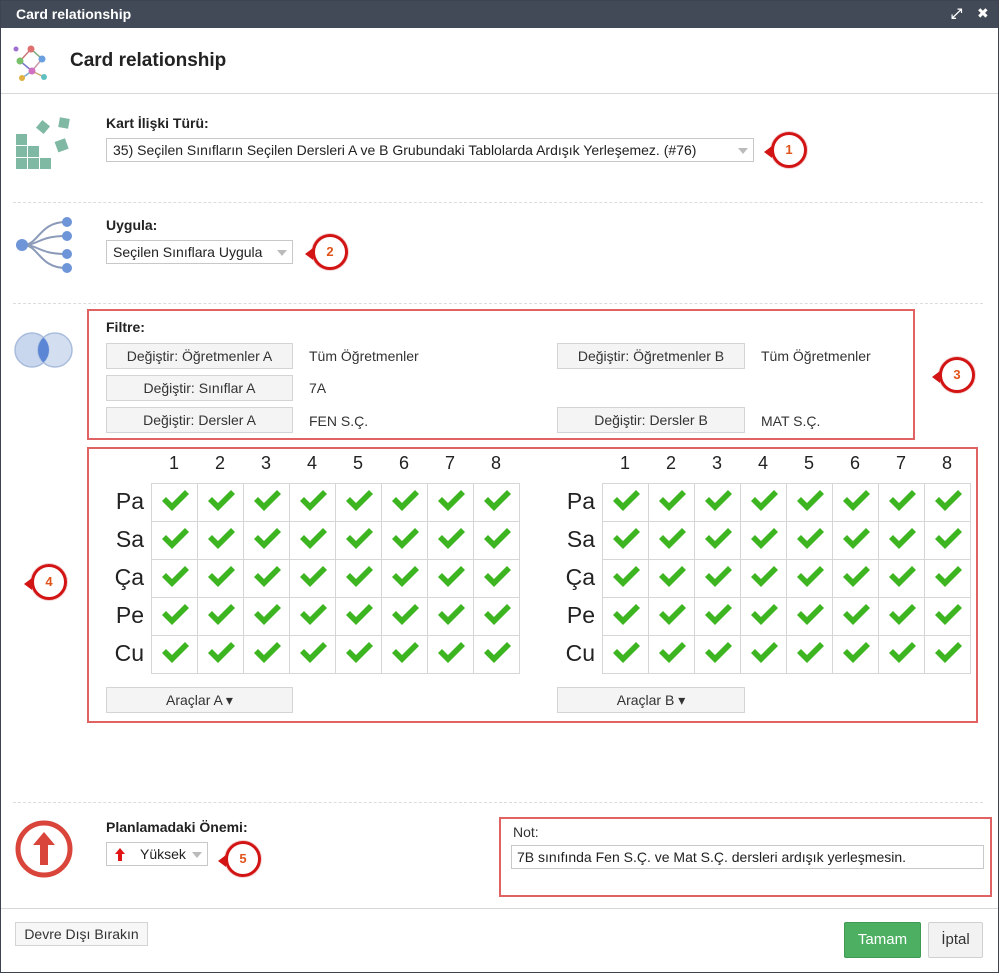  I want to click on cancel-button: İptal, so click(955, 940).